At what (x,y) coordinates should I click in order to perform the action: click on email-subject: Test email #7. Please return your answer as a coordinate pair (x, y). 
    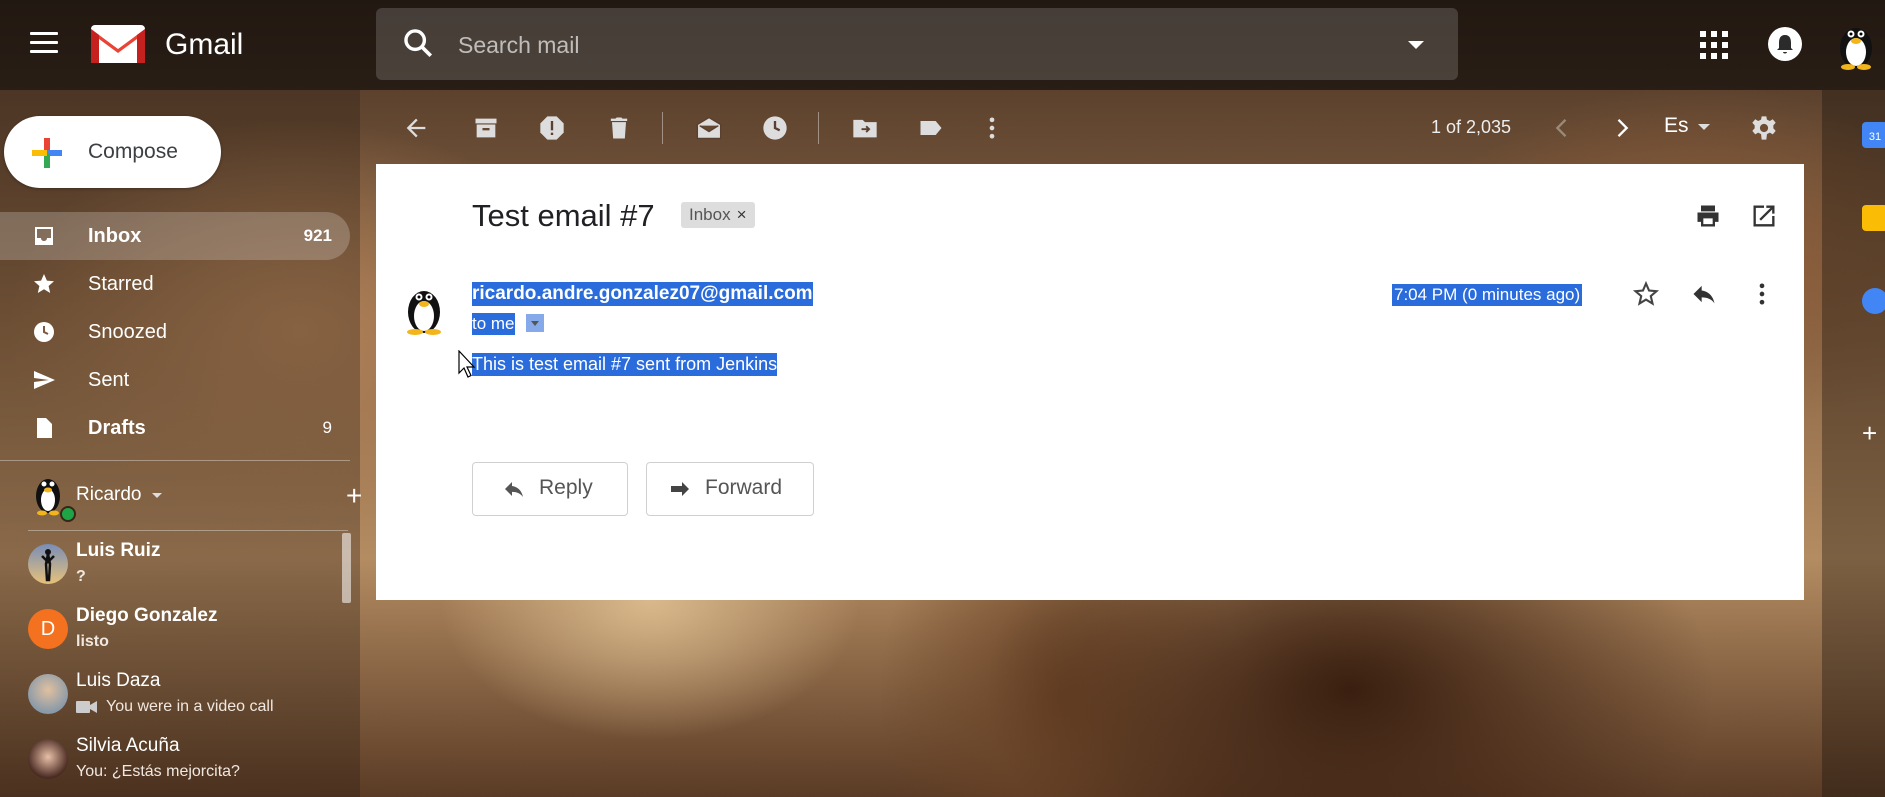
    Looking at the image, I should click on (563, 215).